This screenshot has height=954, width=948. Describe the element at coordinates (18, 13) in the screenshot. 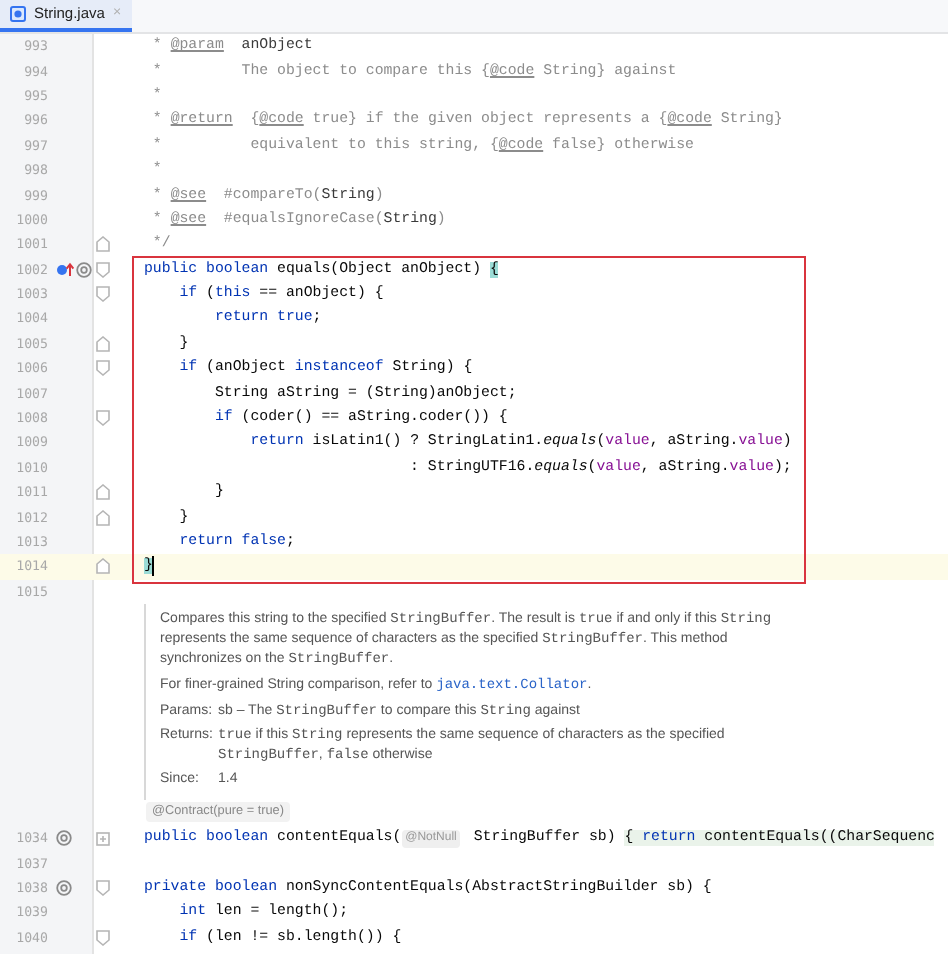

I see `file-icon` at that location.